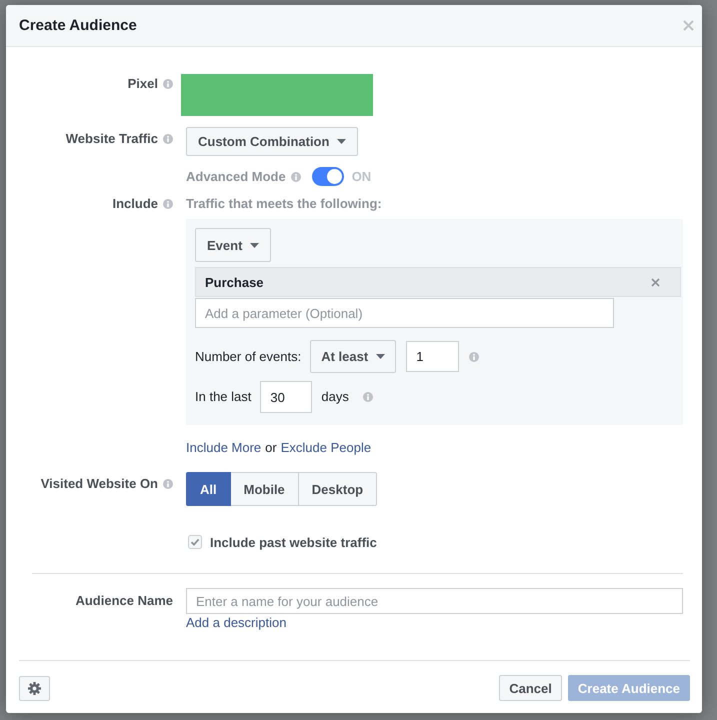  I want to click on period-field: 30, so click(286, 397).